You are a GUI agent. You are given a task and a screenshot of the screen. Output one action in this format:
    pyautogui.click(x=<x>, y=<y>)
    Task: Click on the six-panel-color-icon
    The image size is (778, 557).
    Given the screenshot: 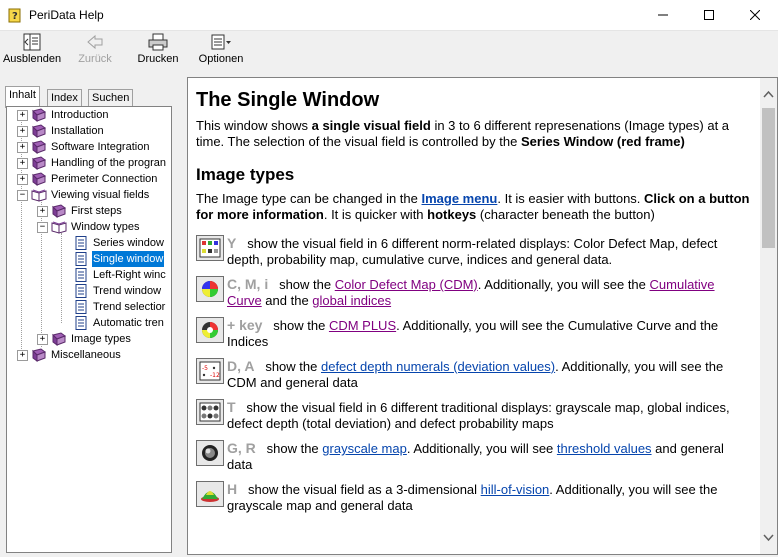 What is the action you would take?
    pyautogui.click(x=210, y=248)
    